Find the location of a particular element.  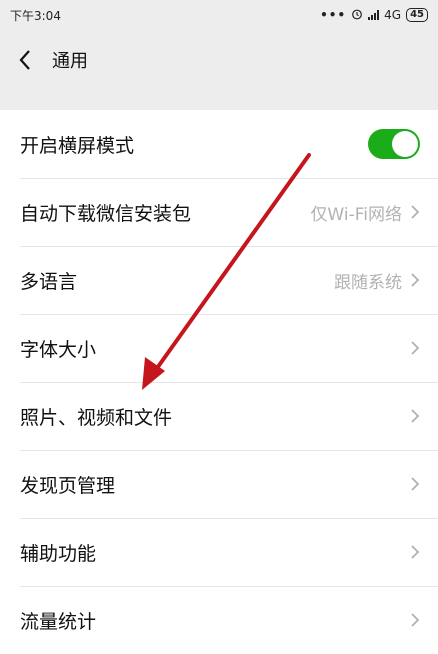

settings-row: 照片、视频和文件 is located at coordinates (219, 416).